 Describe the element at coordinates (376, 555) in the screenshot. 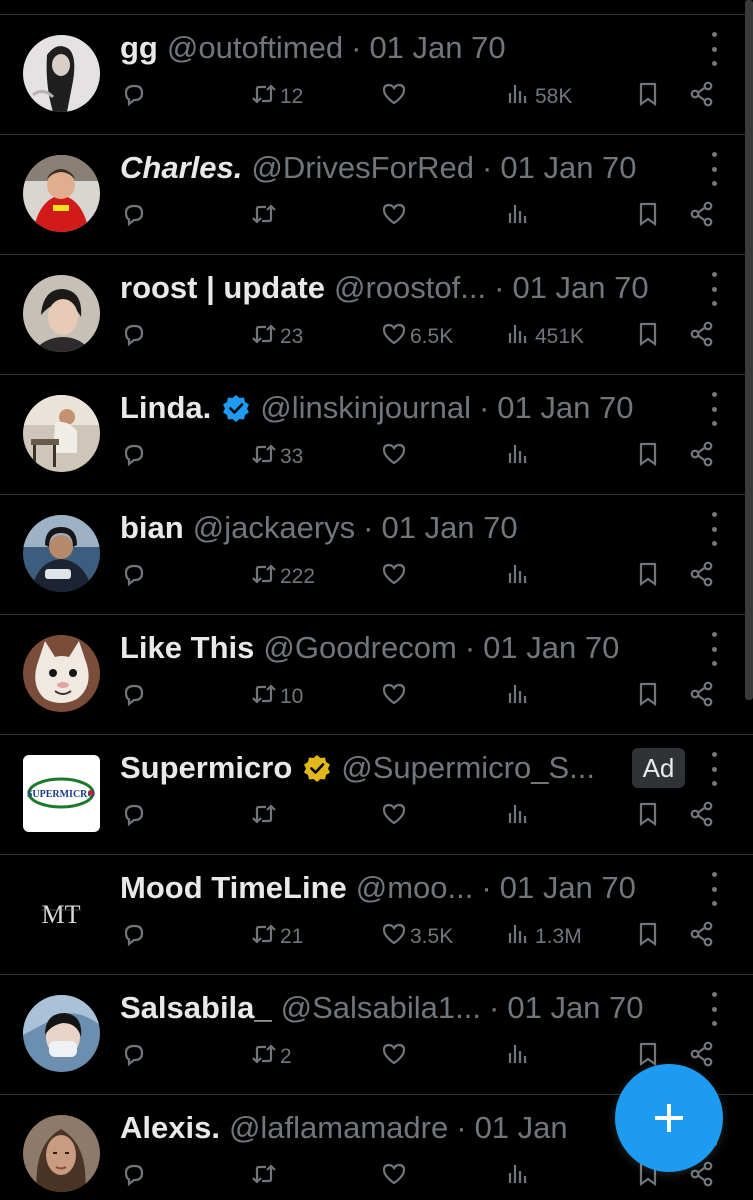

I see `tweet-row: bian @jackaerys · 01 Jan 70 222` at that location.